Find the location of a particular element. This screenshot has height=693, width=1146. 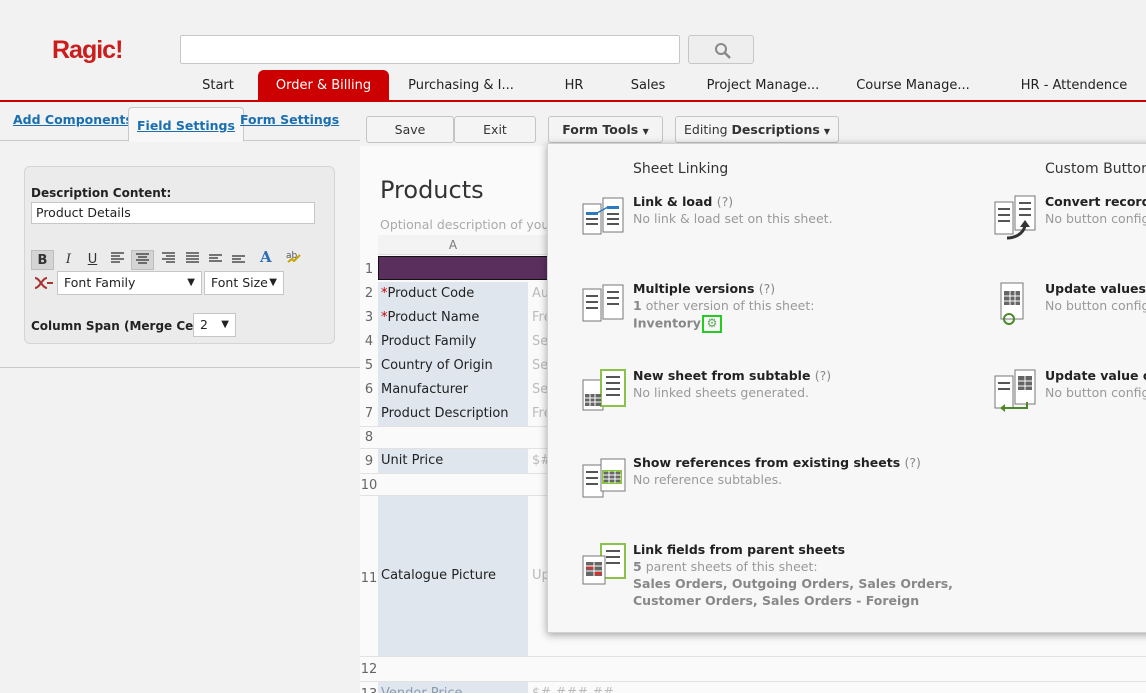

description-content-input: Product Details is located at coordinates (173, 213).